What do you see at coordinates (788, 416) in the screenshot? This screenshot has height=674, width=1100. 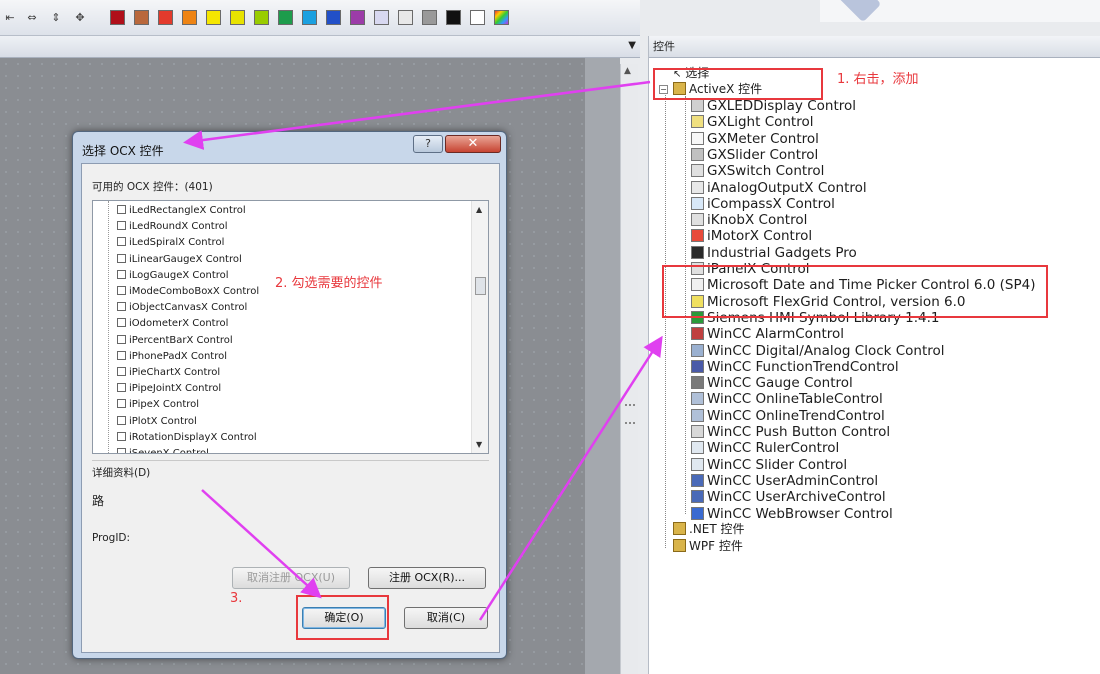 I see `activex-control-item: WinCC OnlineTrendControl` at bounding box center [788, 416].